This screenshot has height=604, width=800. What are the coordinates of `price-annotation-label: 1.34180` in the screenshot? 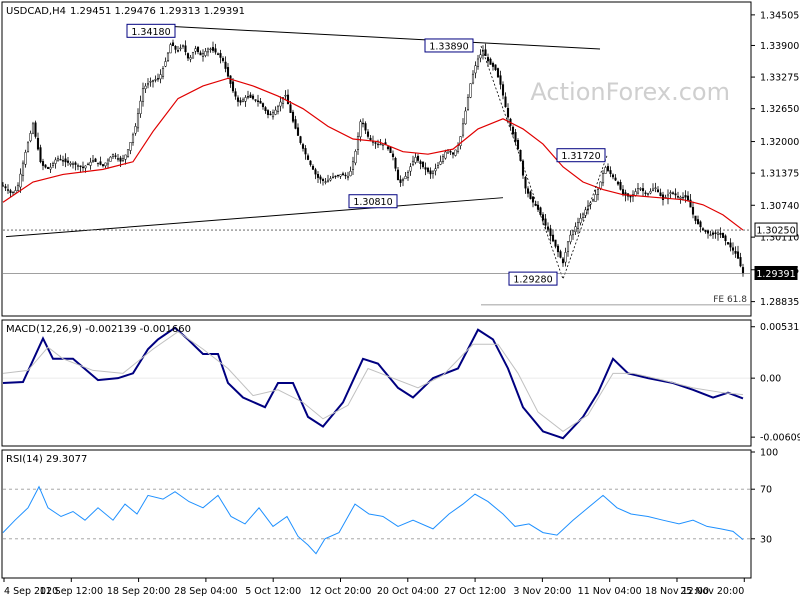 It's located at (150, 32).